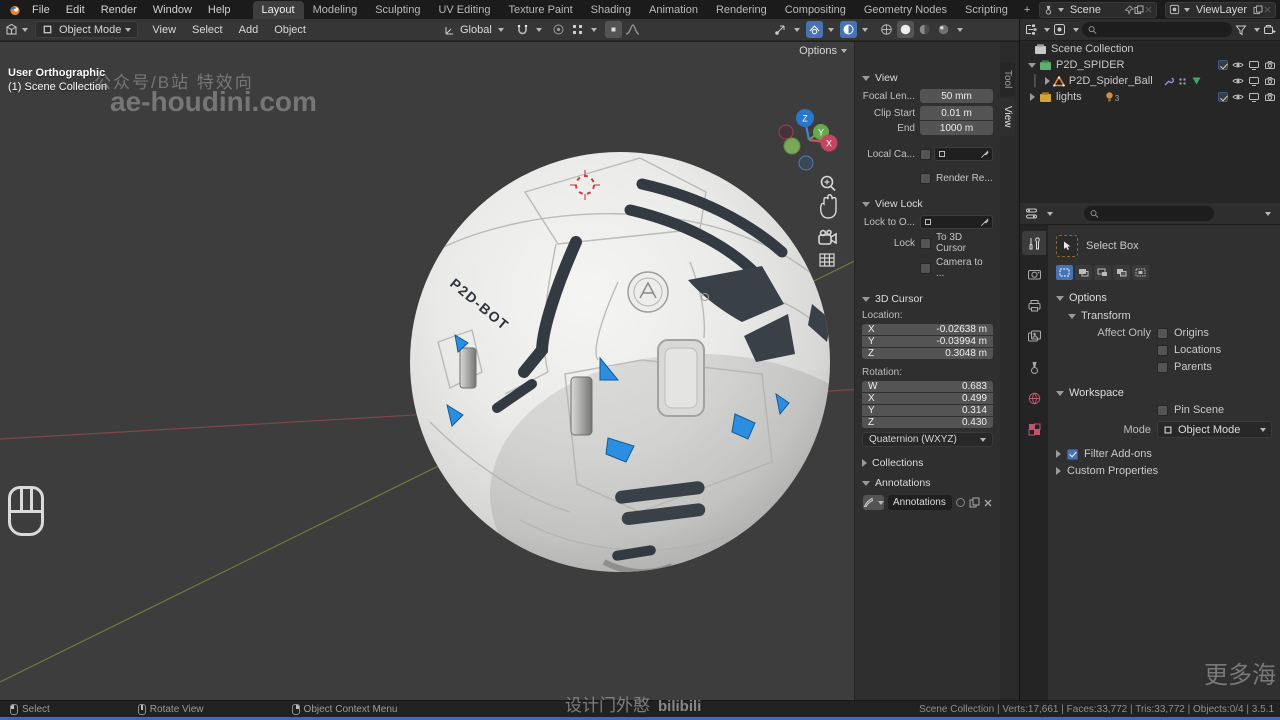 The height and width of the screenshot is (720, 1280). I want to click on outliner-row-p2d-spider: P2D_SPIDER, so click(1150, 65).